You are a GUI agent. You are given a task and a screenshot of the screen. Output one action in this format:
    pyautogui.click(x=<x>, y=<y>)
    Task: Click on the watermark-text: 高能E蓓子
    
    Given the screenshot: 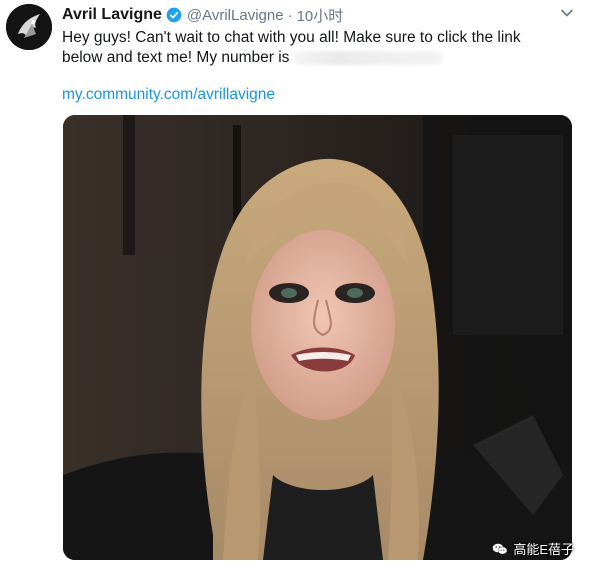 What is the action you would take?
    pyautogui.click(x=543, y=549)
    